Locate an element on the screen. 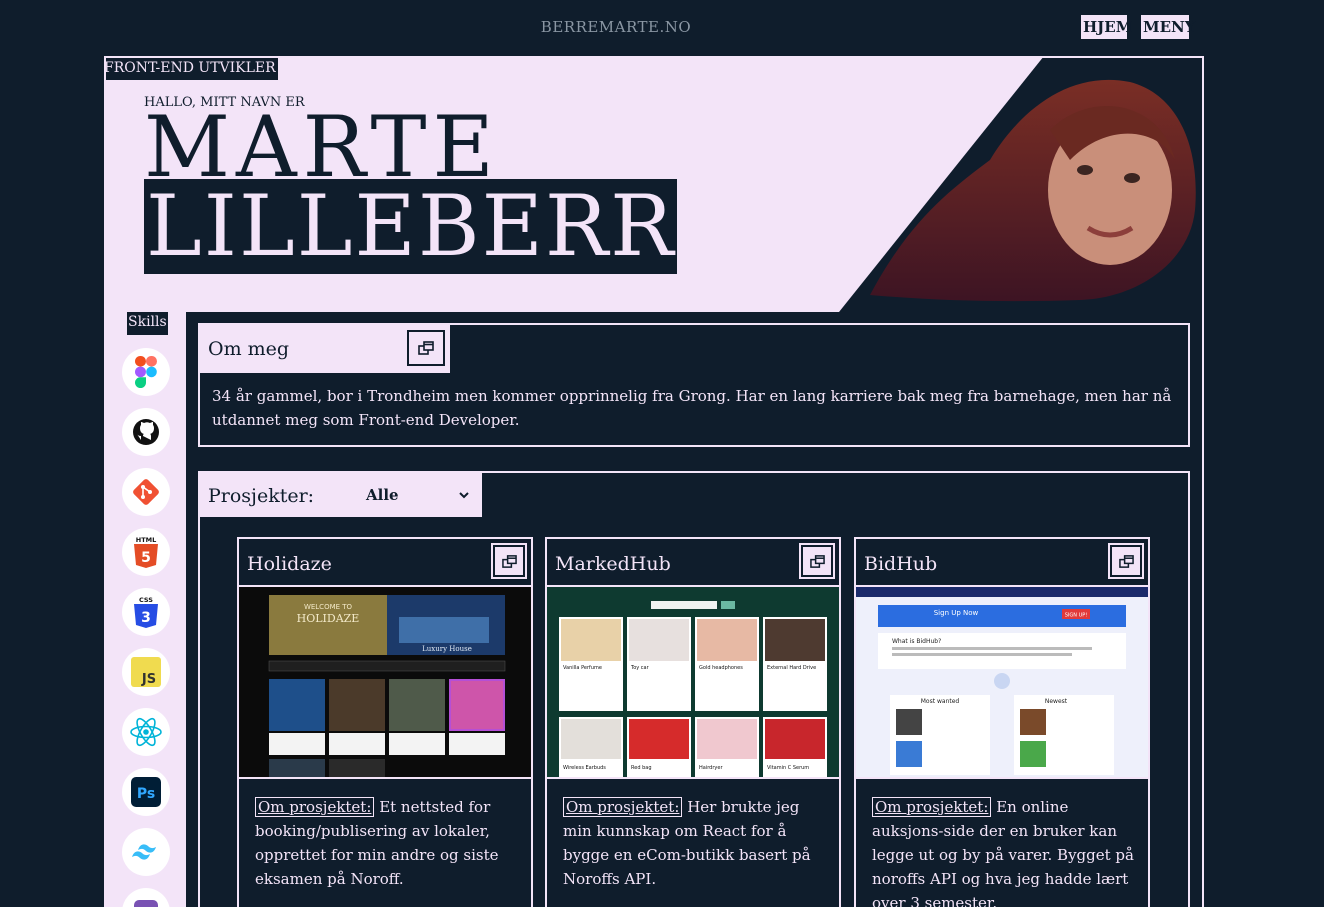  svg-text: Luxury House is located at coordinates (447, 649).